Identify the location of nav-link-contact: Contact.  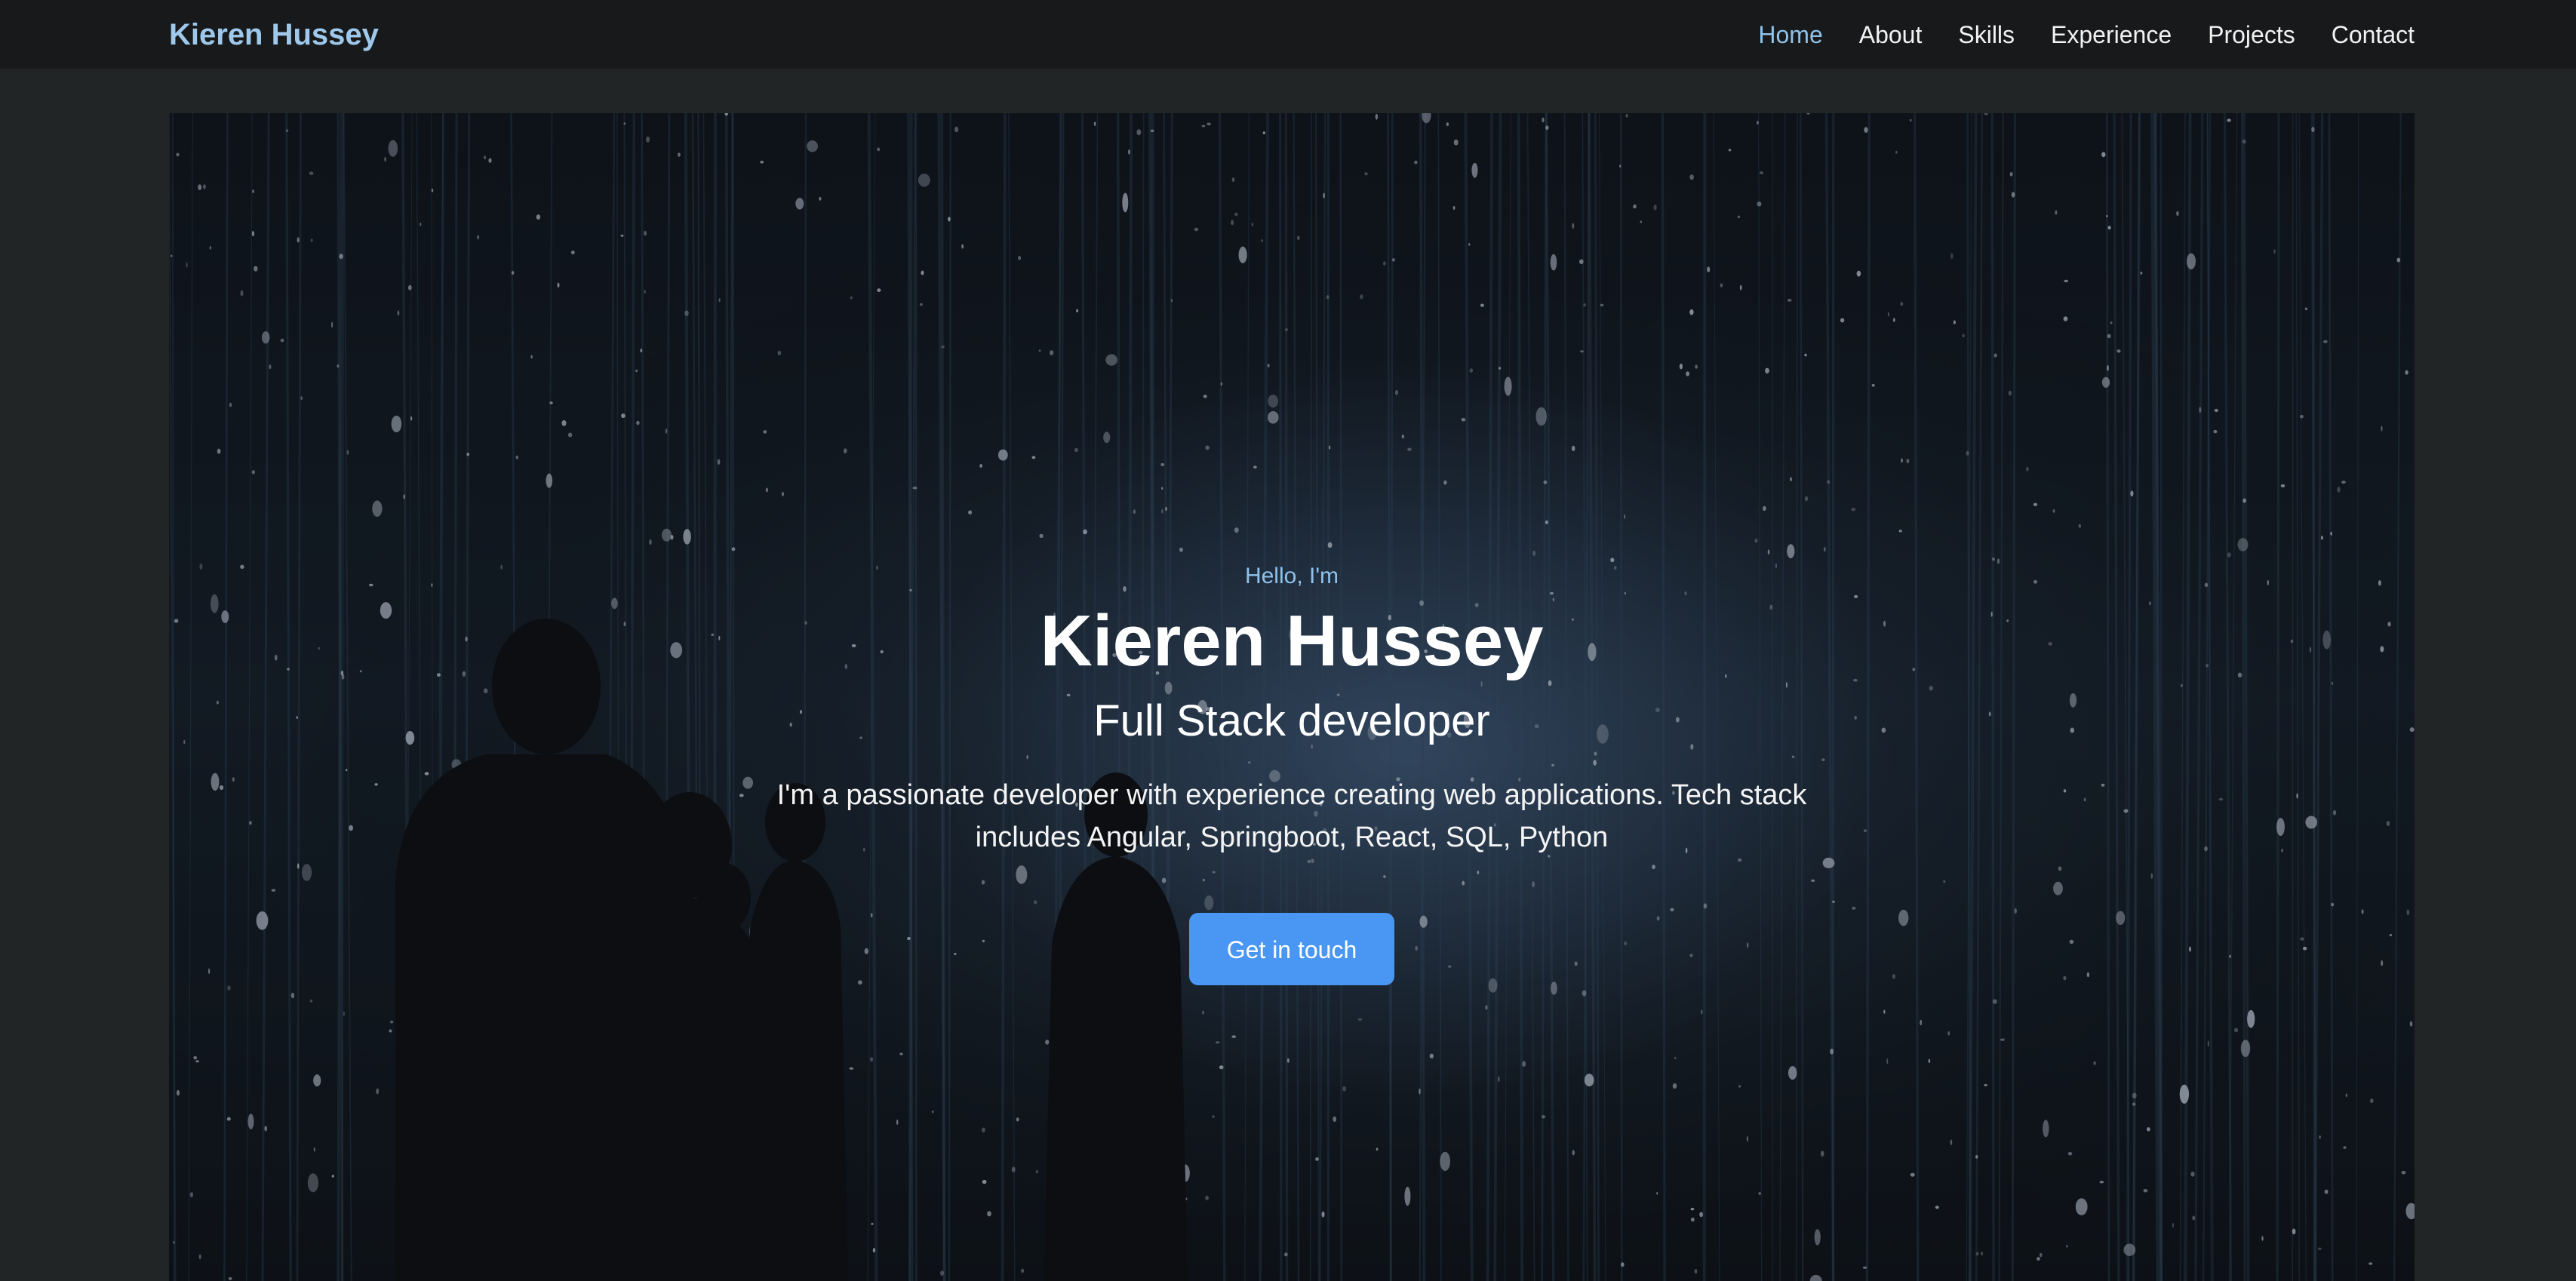
(2373, 35).